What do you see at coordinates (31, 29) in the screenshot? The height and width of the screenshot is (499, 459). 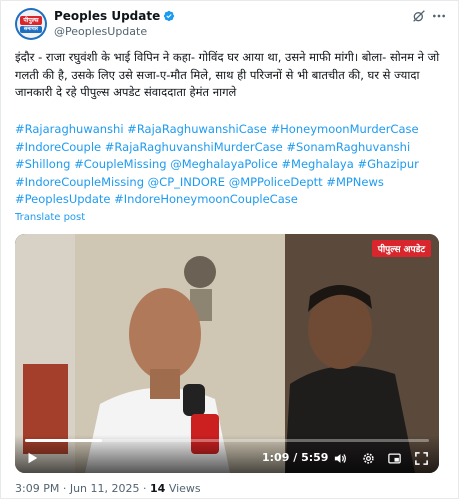 I see `avatar-logo-bottom: समाचार` at bounding box center [31, 29].